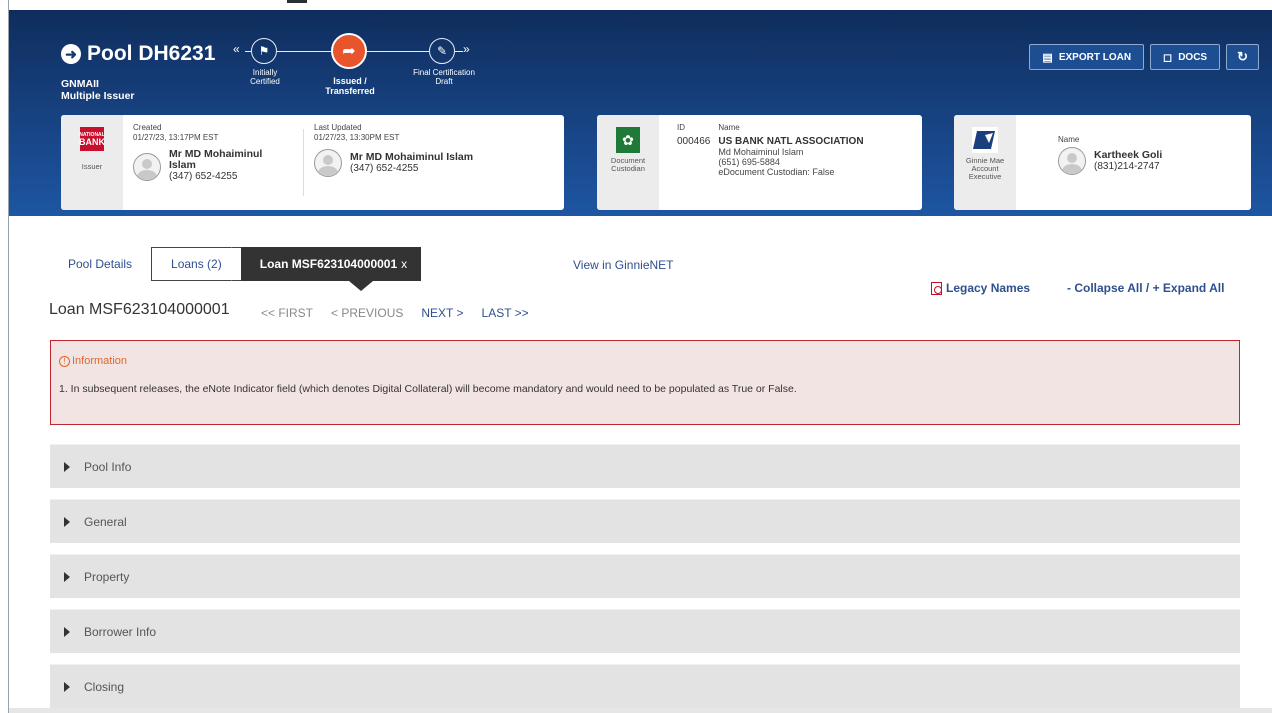 This screenshot has height=713, width=1272. I want to click on pool-subtitle: GNMAII Multiple Issuer, so click(98, 90).